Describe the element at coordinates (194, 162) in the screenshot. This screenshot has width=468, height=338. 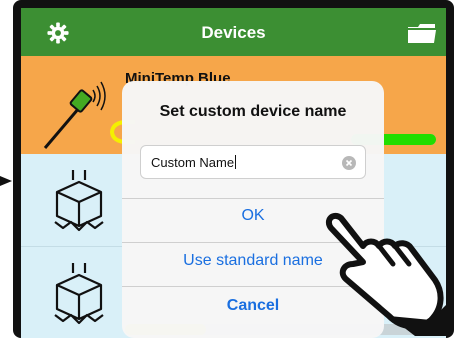
I see `device-name-input-value: Custom Name` at that location.